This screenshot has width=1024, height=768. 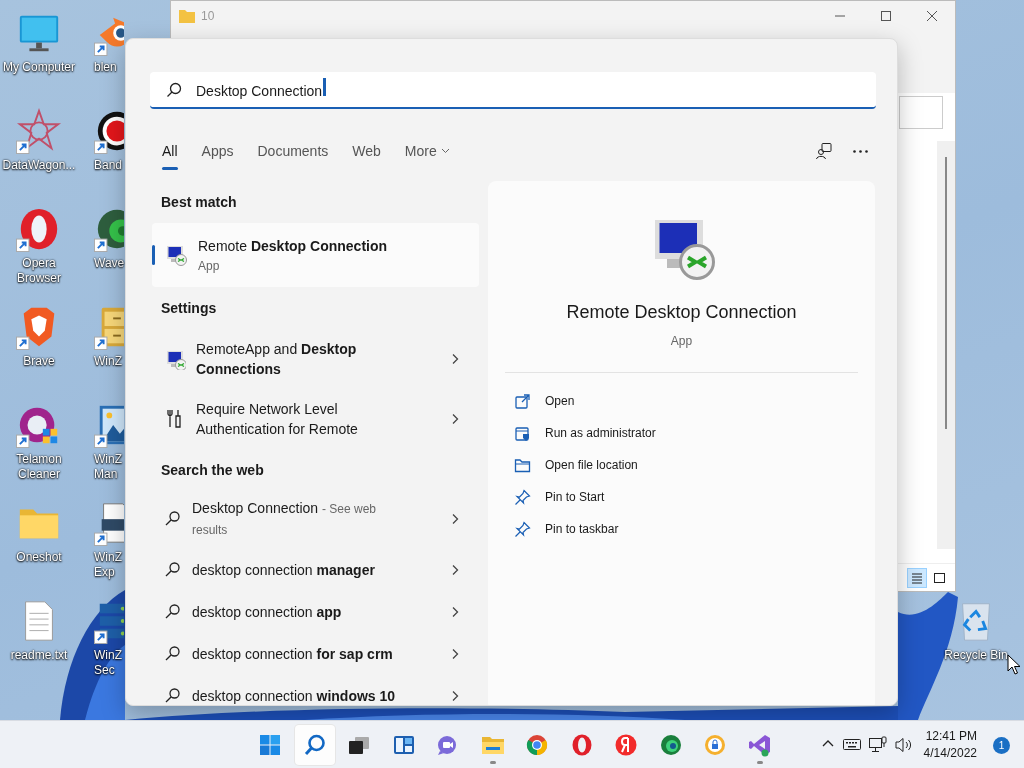 I want to click on icon-label: Oneshot, so click(x=39, y=557).